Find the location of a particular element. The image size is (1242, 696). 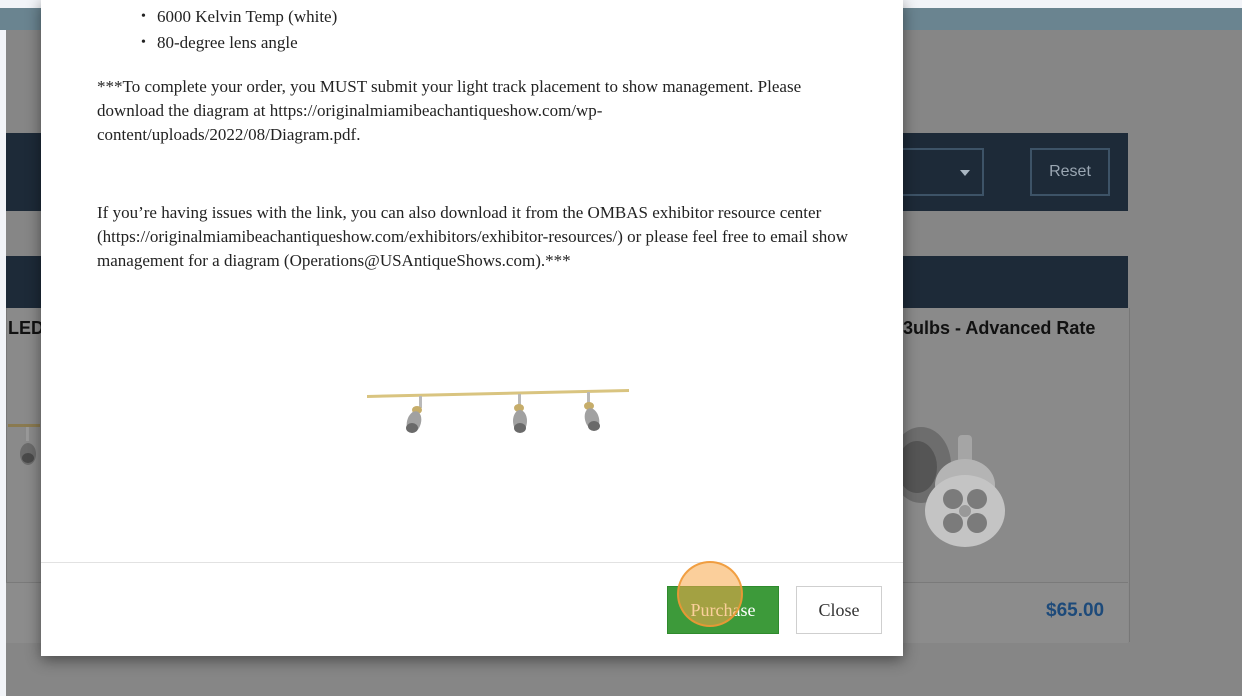

led-bulb-image is located at coordinates (954, 487).